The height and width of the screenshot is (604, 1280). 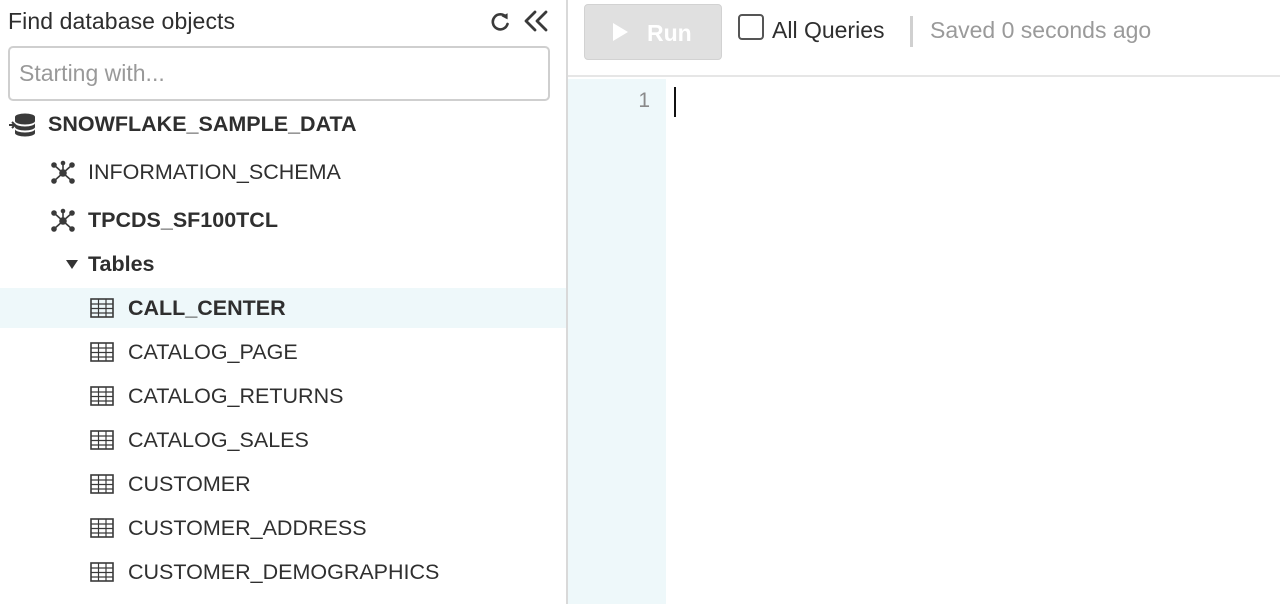 What do you see at coordinates (751, 27) in the screenshot?
I see `all-queries-checkbox` at bounding box center [751, 27].